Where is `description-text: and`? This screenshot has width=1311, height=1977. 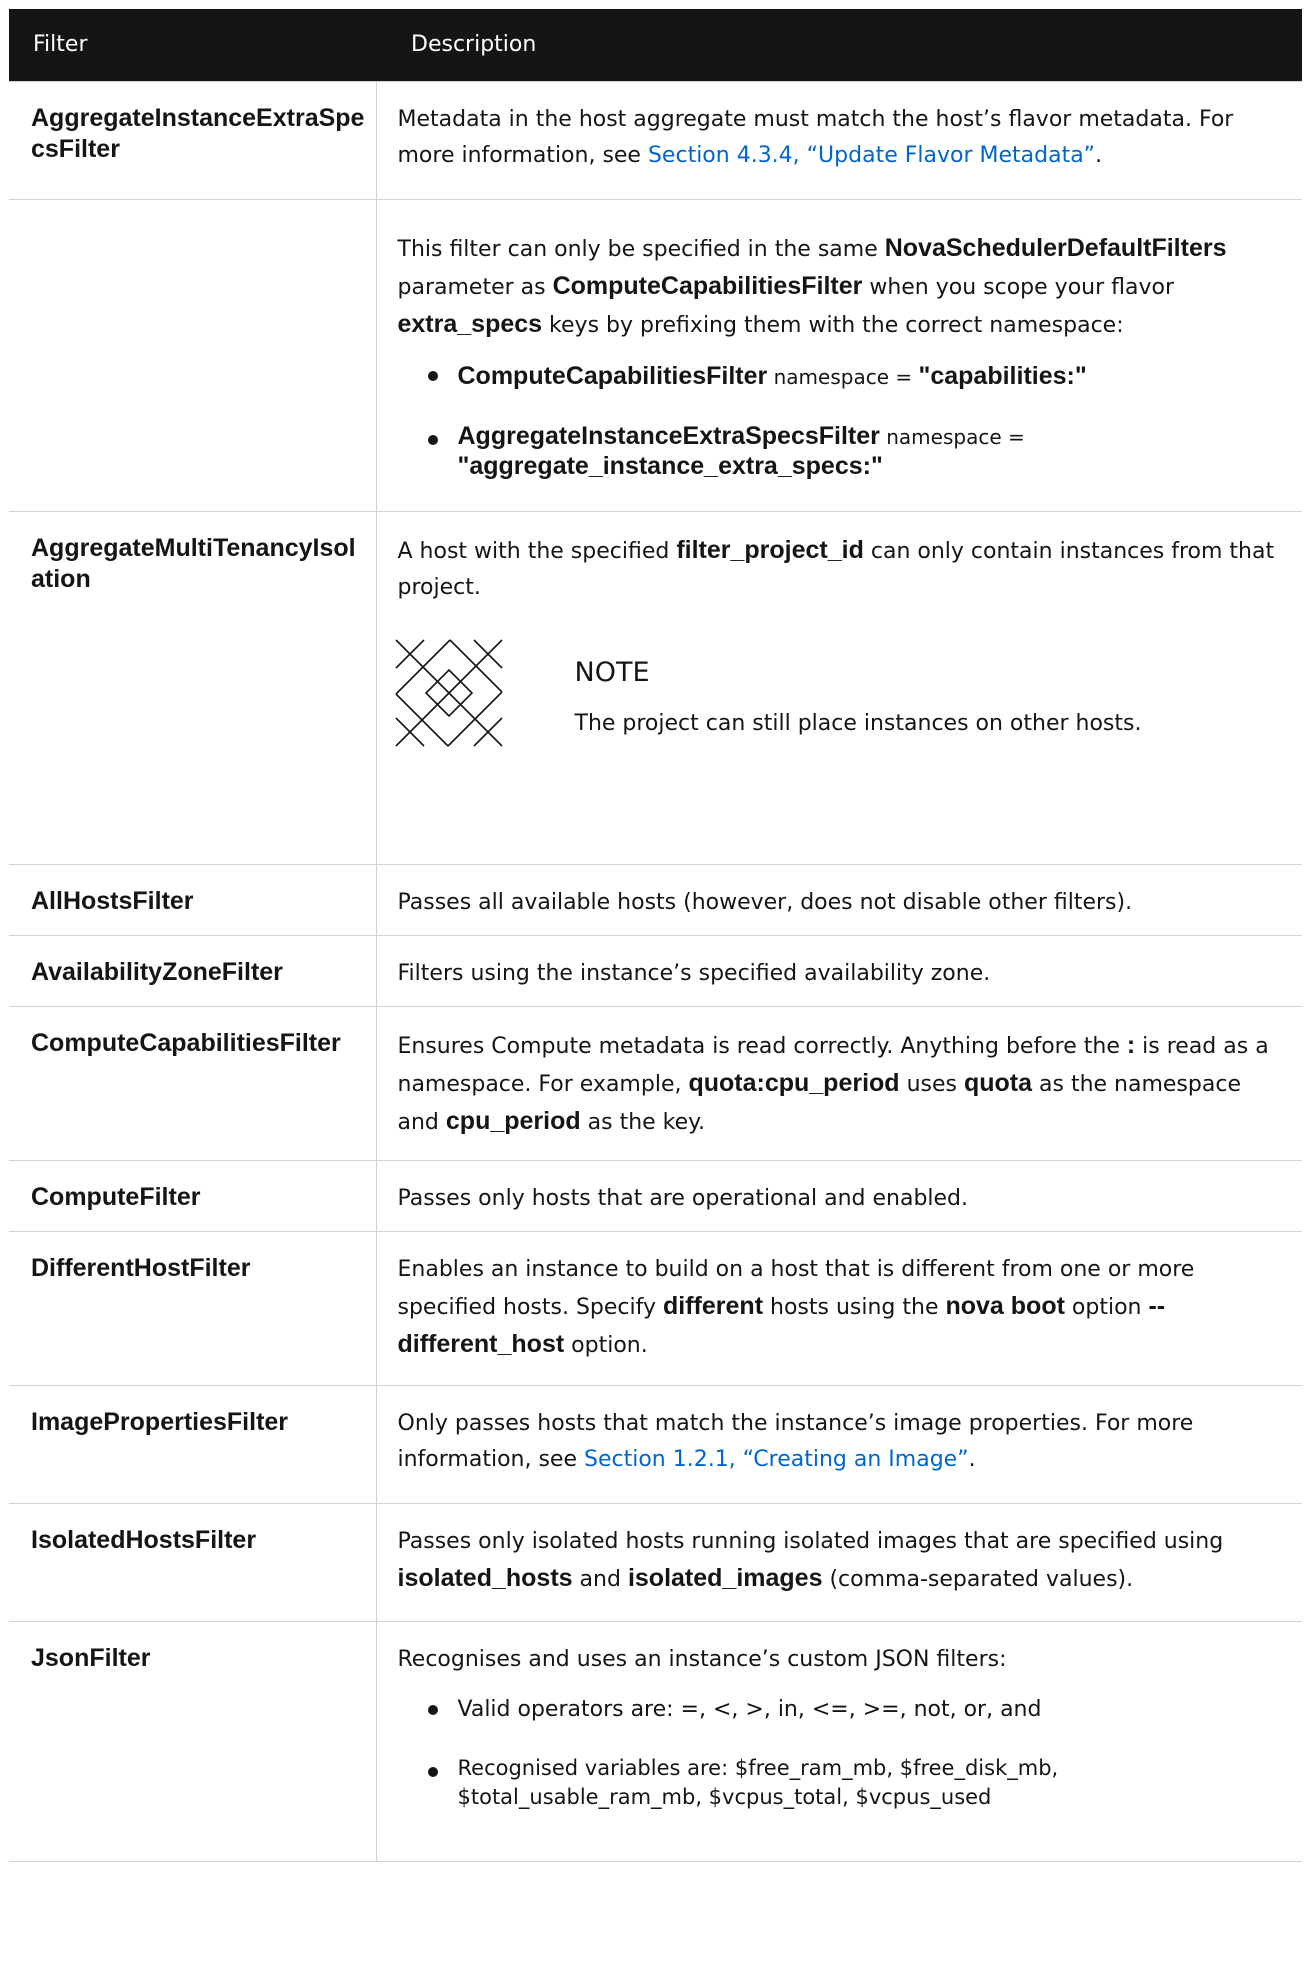 description-text: and is located at coordinates (600, 1579).